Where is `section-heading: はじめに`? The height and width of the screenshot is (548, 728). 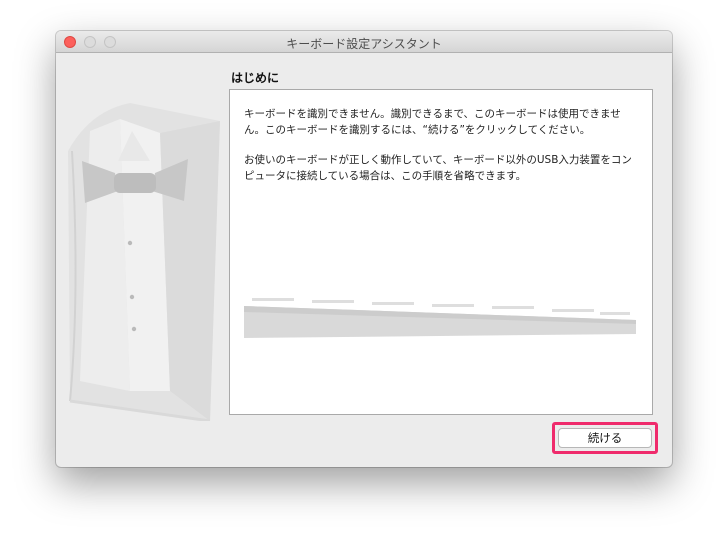
section-heading: はじめに is located at coordinates (255, 78).